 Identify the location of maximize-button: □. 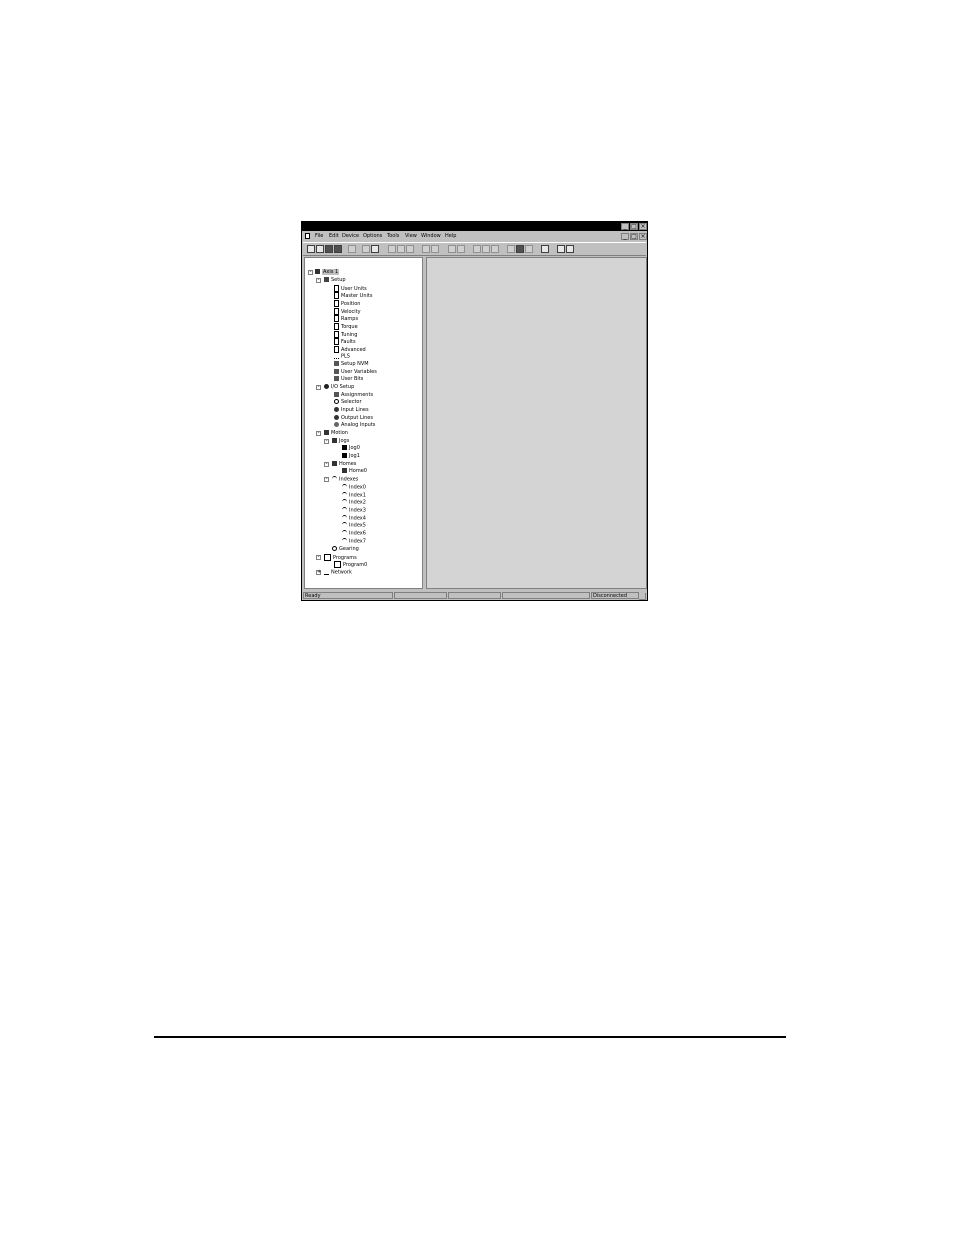
(634, 226).